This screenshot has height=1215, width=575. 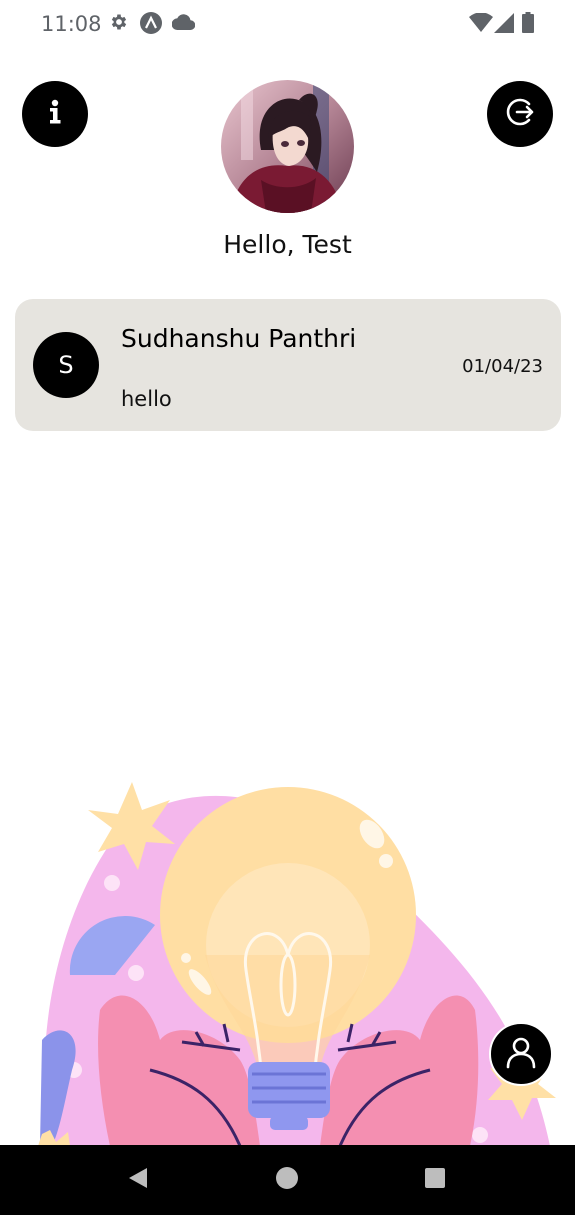 I want to click on chat-contact-name: Sudhanshu Panthri, so click(x=239, y=338).